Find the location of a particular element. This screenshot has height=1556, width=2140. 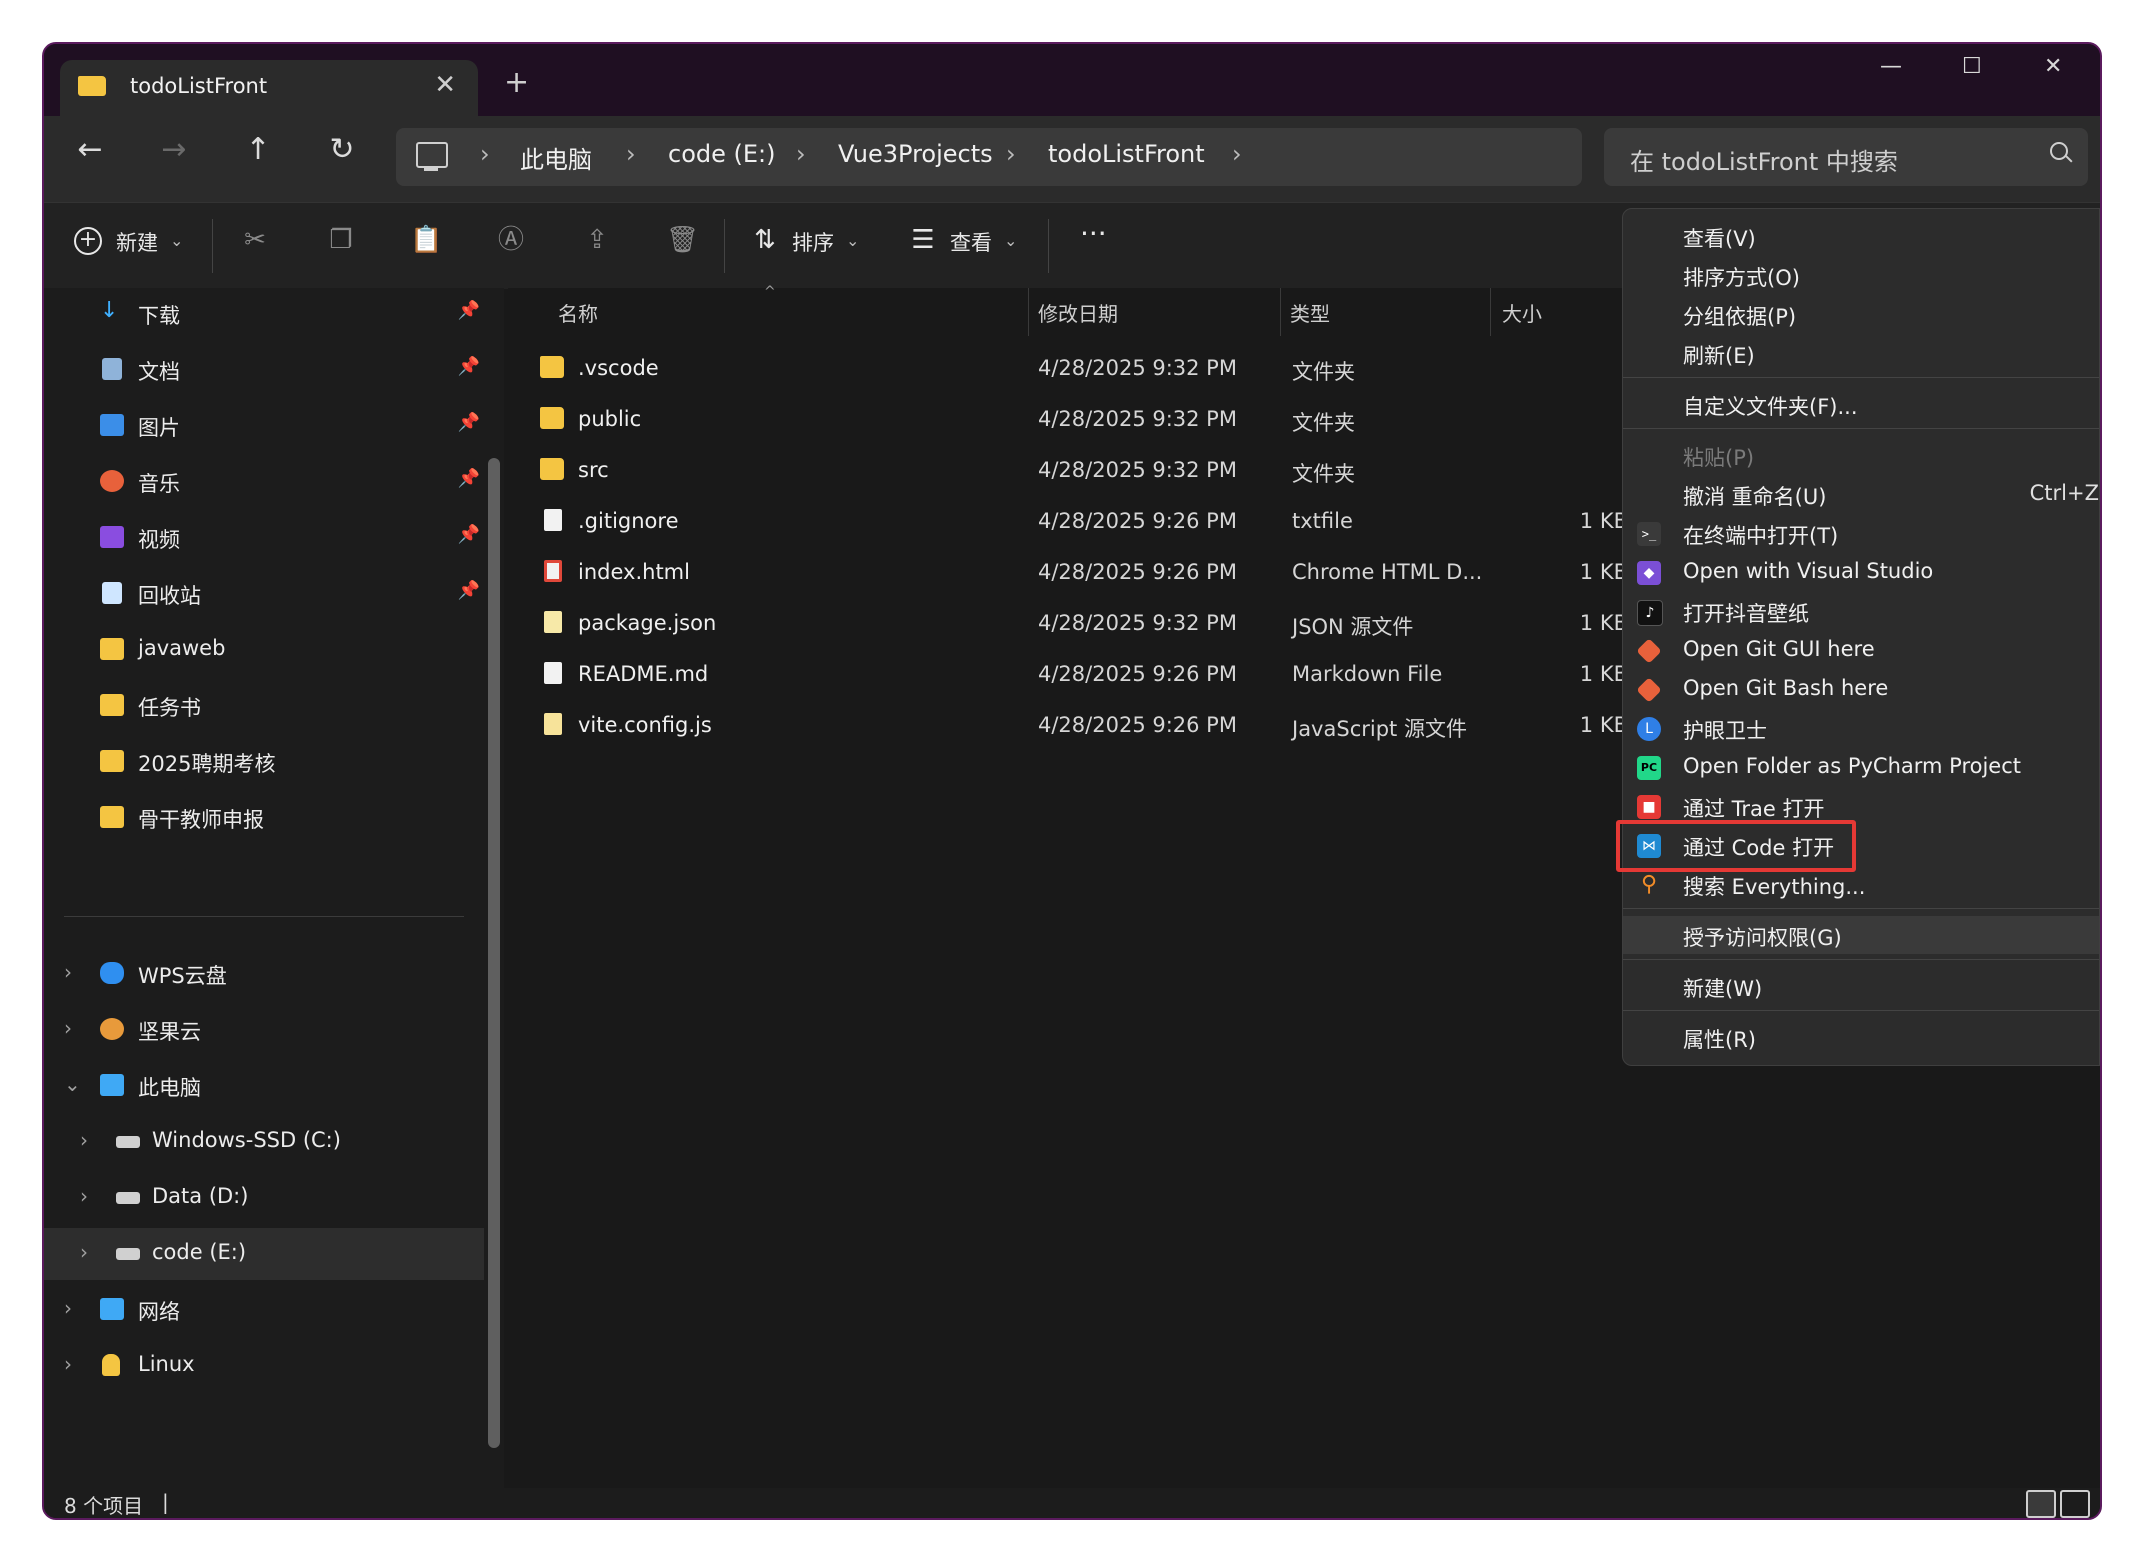

menu-item-git-gui: Open Git GUI here is located at coordinates (1861, 650).